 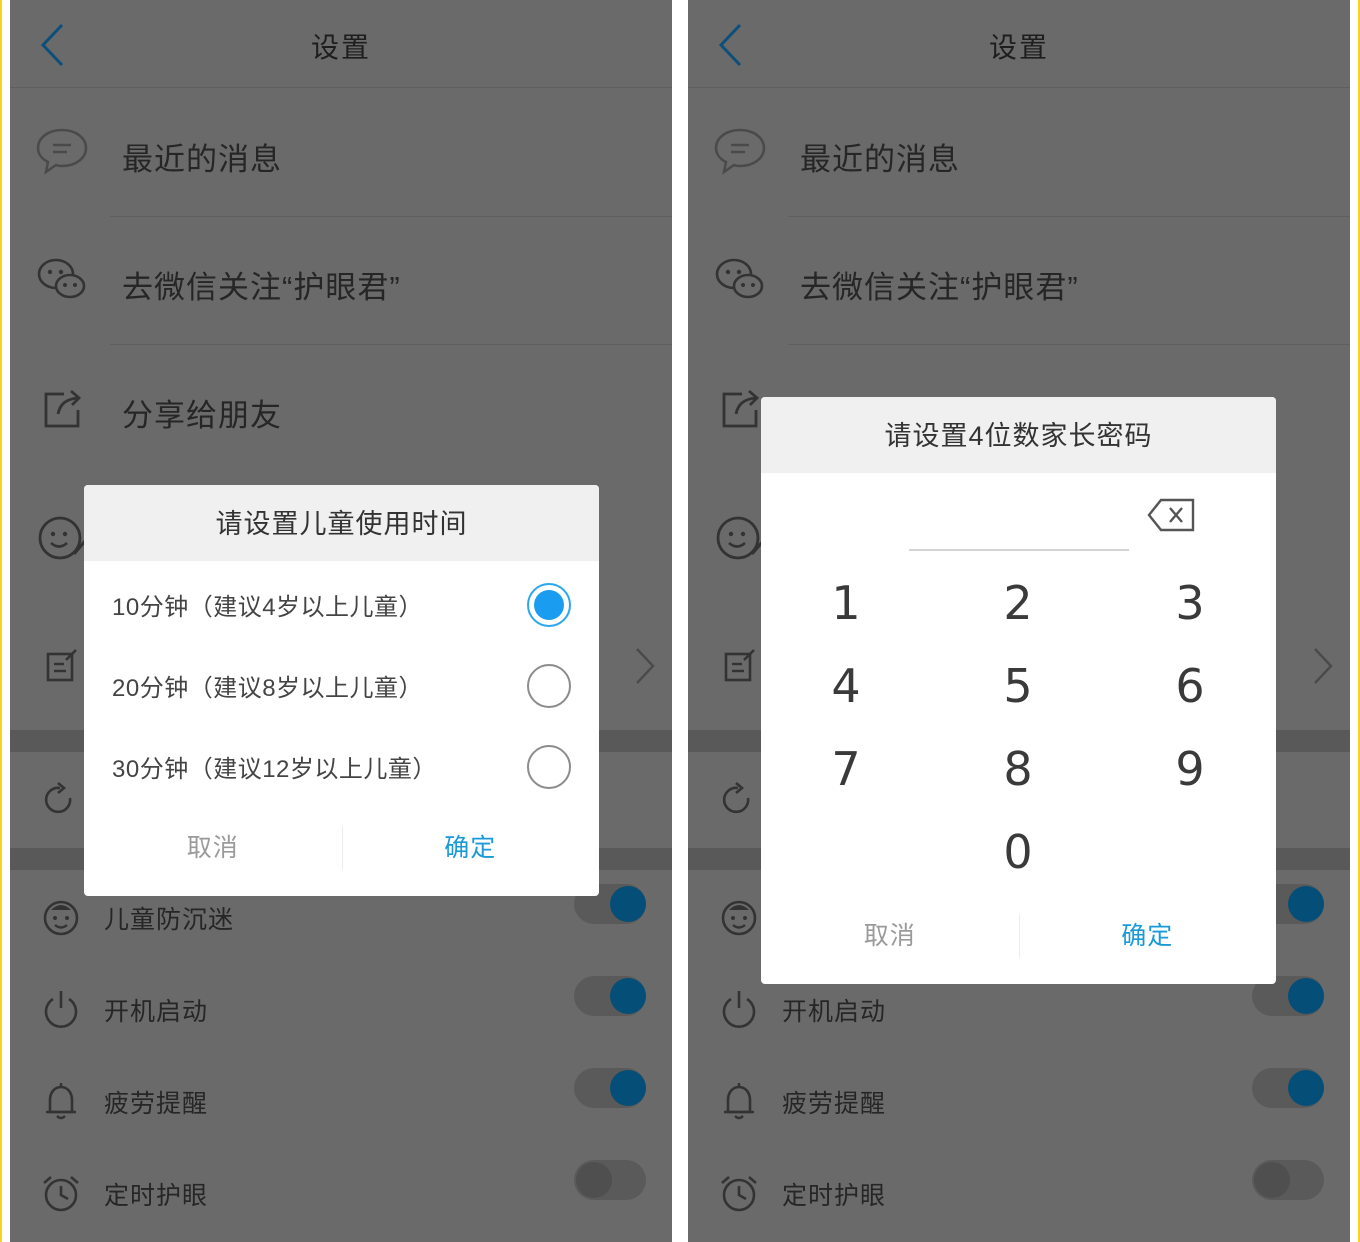 I want to click on menu-item-share: 分享给朋友, so click(x=341, y=408).